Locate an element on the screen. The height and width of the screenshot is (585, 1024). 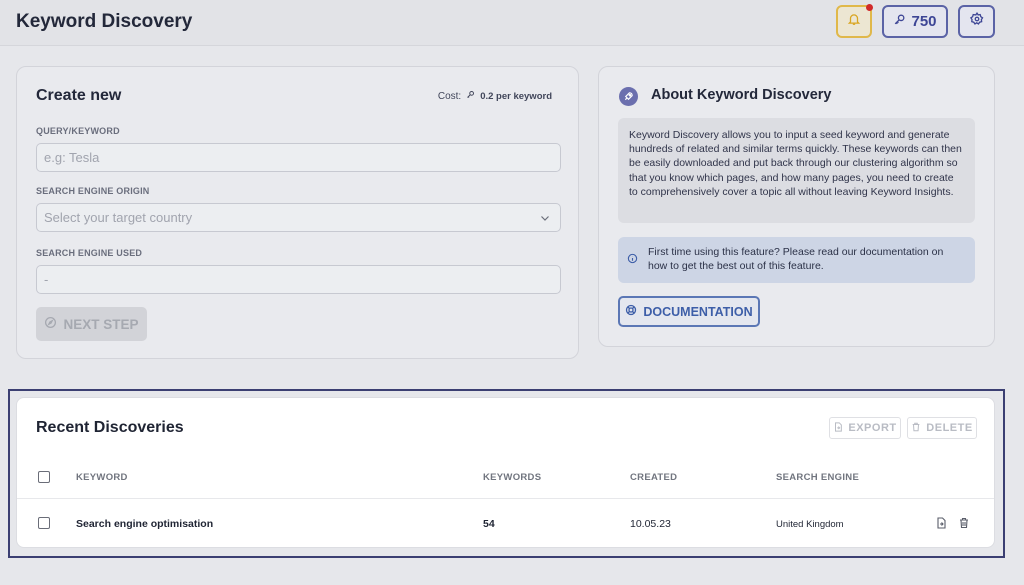
column-header-created: CREATED is located at coordinates (653, 477).